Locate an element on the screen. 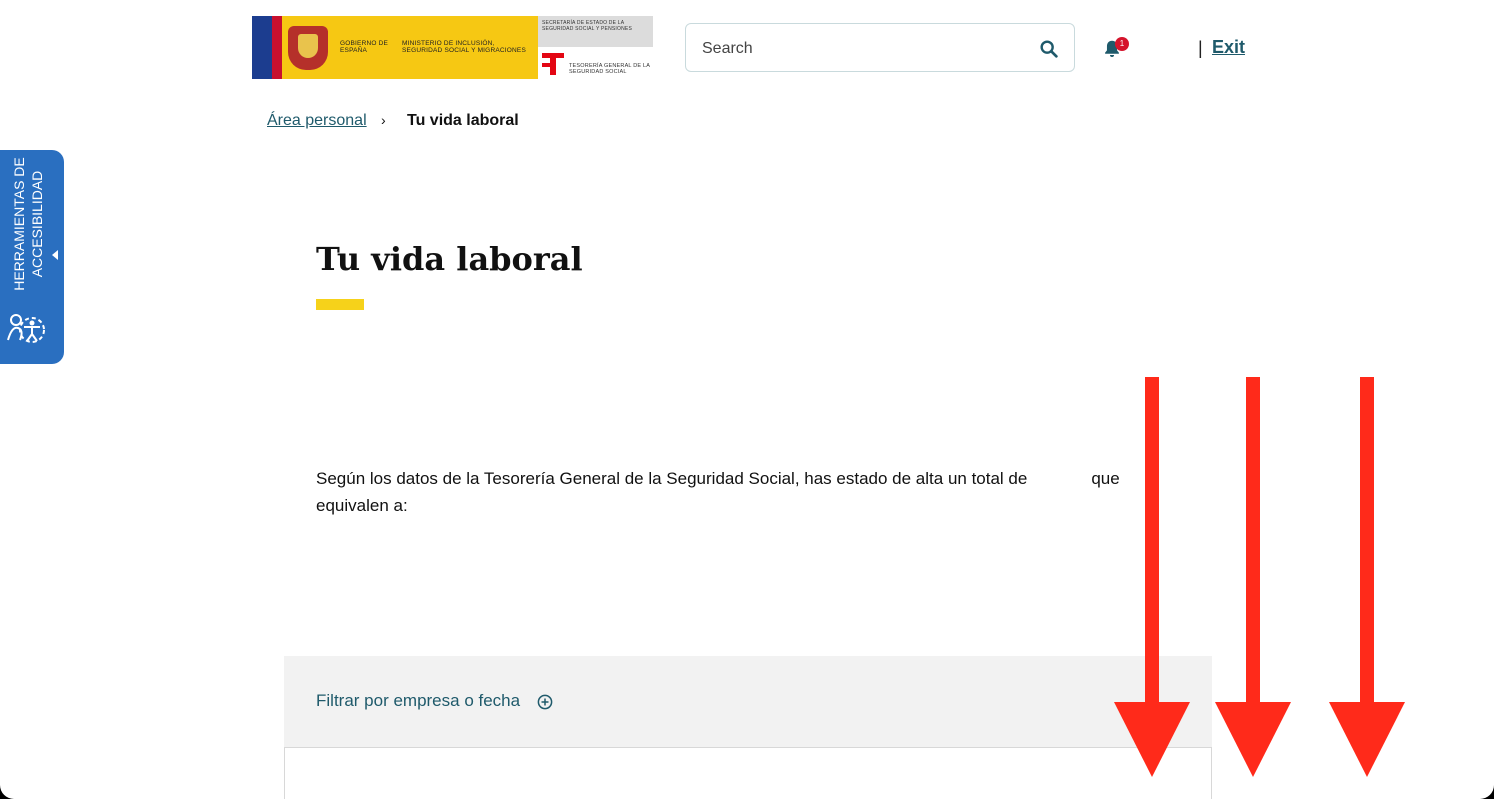 Image resolution: width=1494 pixels, height=799 pixels. breadcrumb-current: Tu vida laboral is located at coordinates (463, 120).